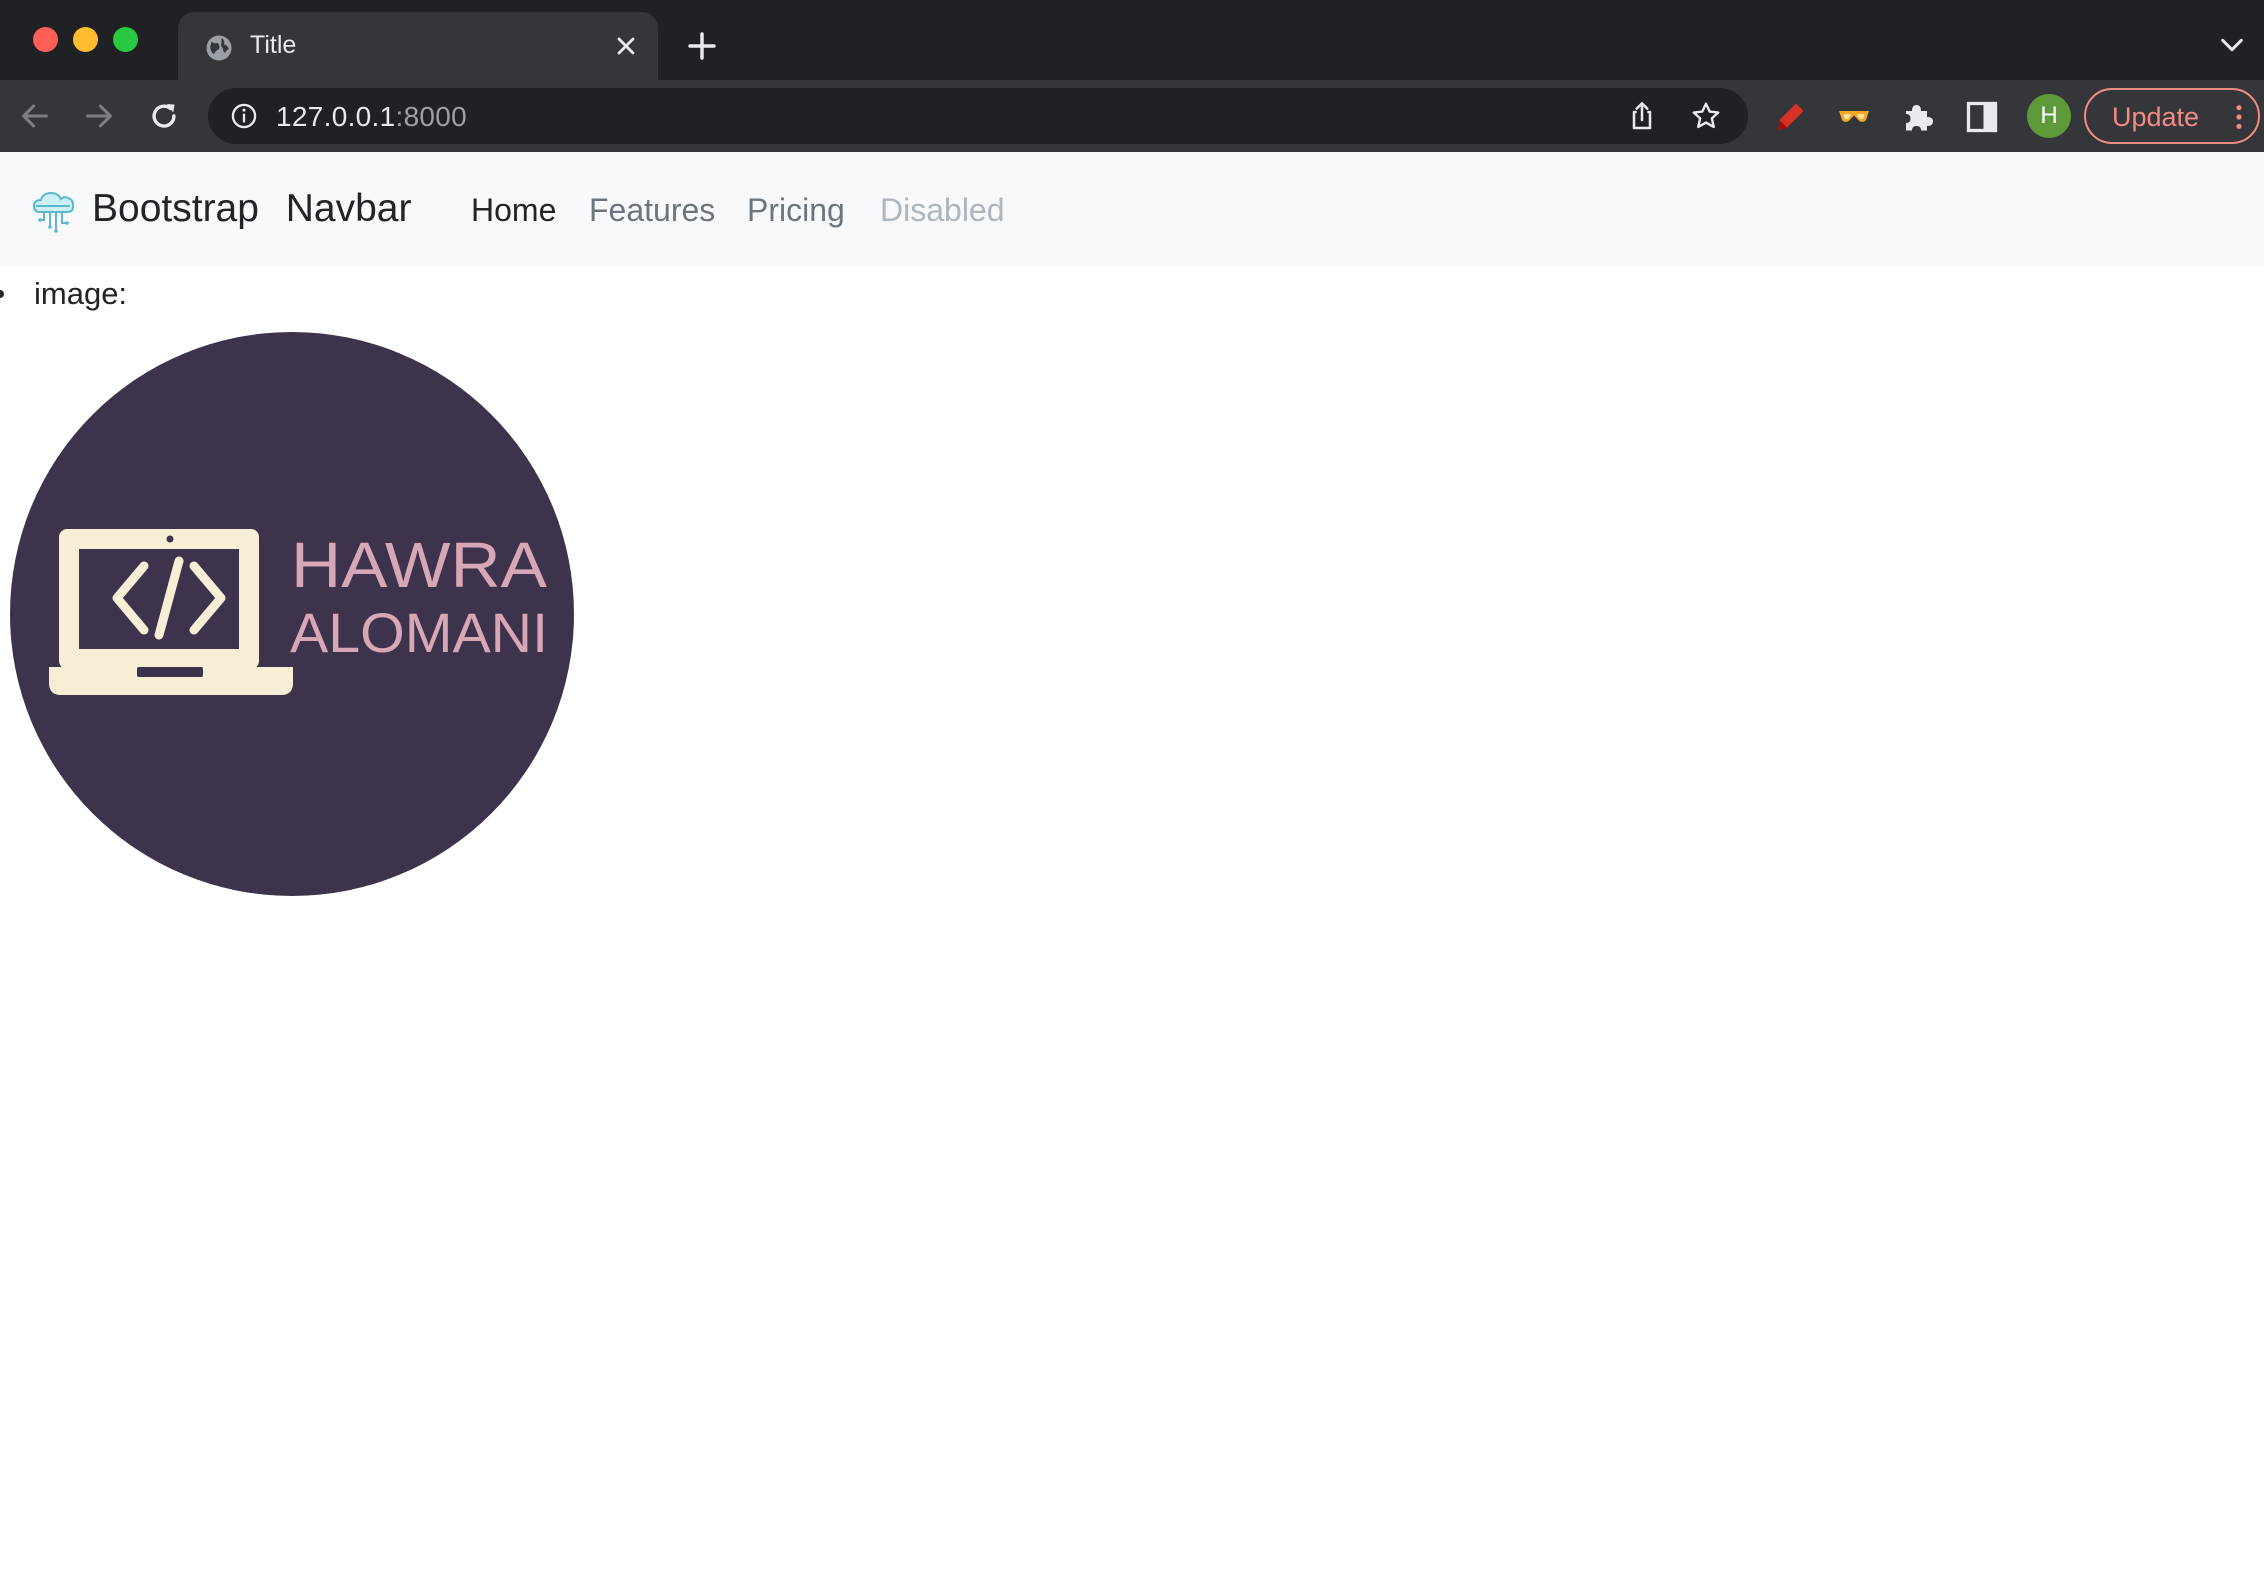 This screenshot has width=2264, height=1586. I want to click on nav-link-pricing: Pricing, so click(796, 210).